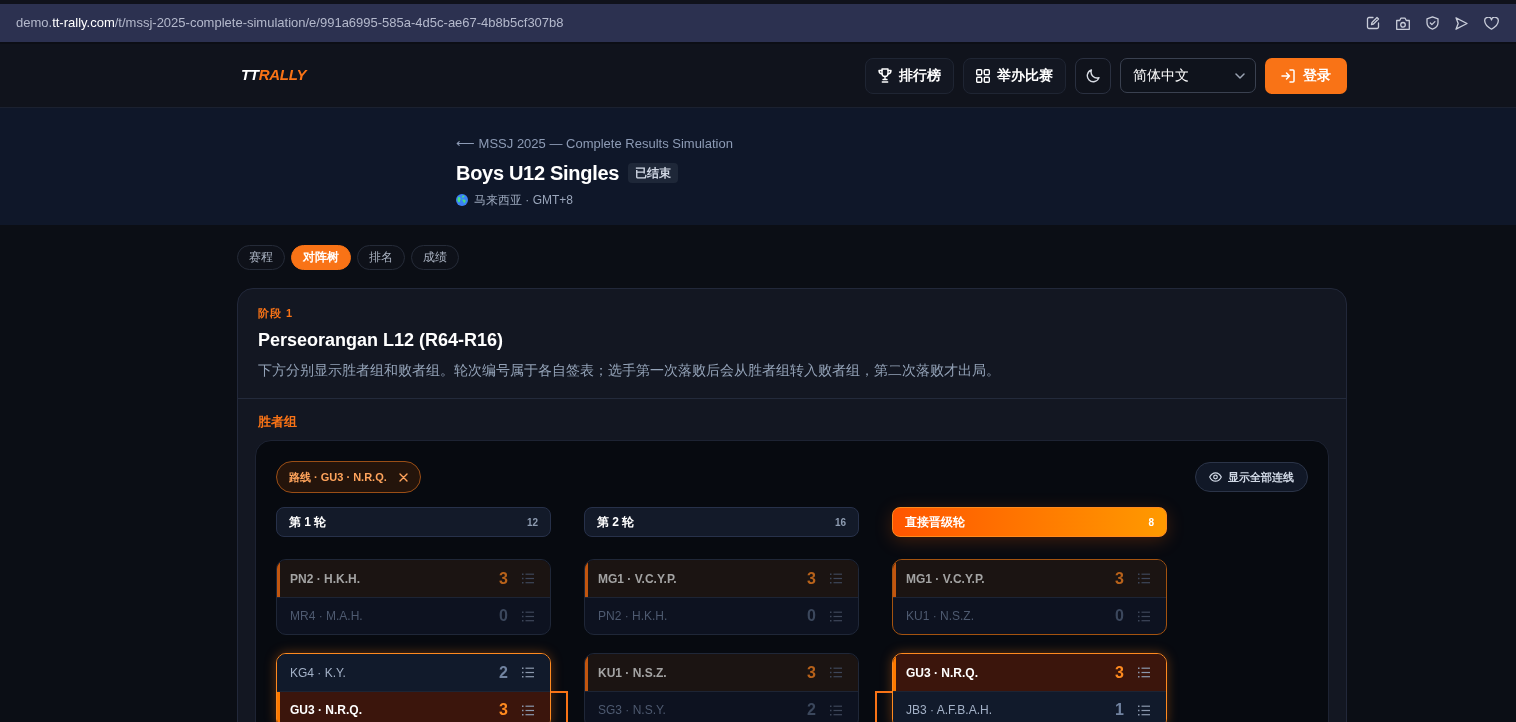  Describe the element at coordinates (403, 477) in the screenshot. I see `close-icon` at that location.